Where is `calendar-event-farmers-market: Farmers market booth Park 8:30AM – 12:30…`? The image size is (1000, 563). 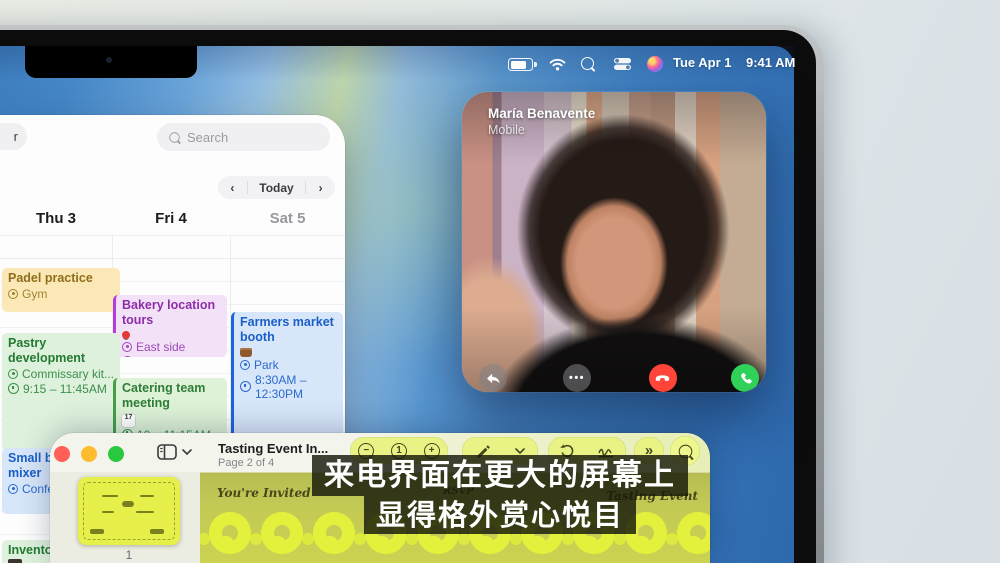 calendar-event-farmers-market: Farmers market booth Park 8:30AM – 12:30… is located at coordinates (287, 377).